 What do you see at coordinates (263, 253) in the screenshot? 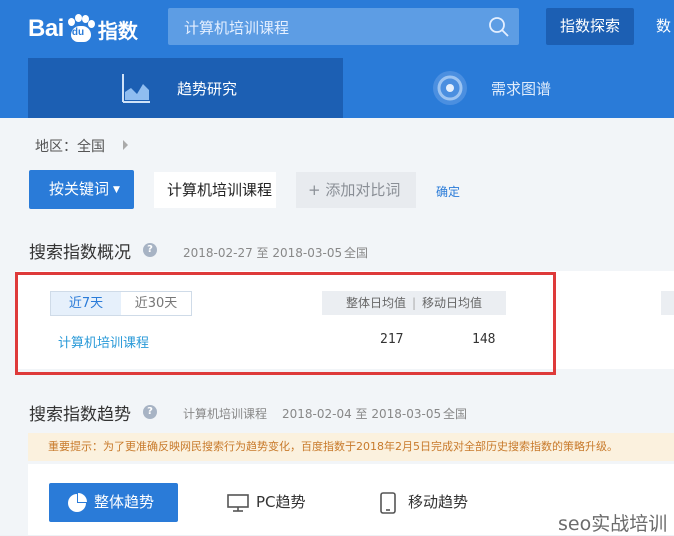
I see `overview-date-range: 2018-02-27 至 2018-03-05` at bounding box center [263, 253].